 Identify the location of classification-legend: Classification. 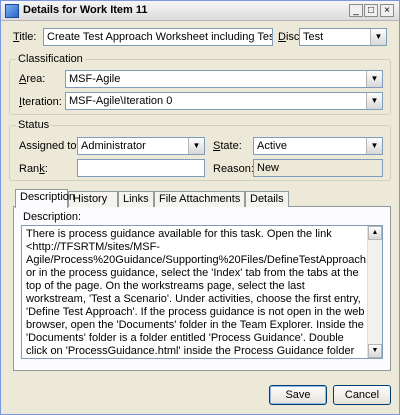
(50, 59).